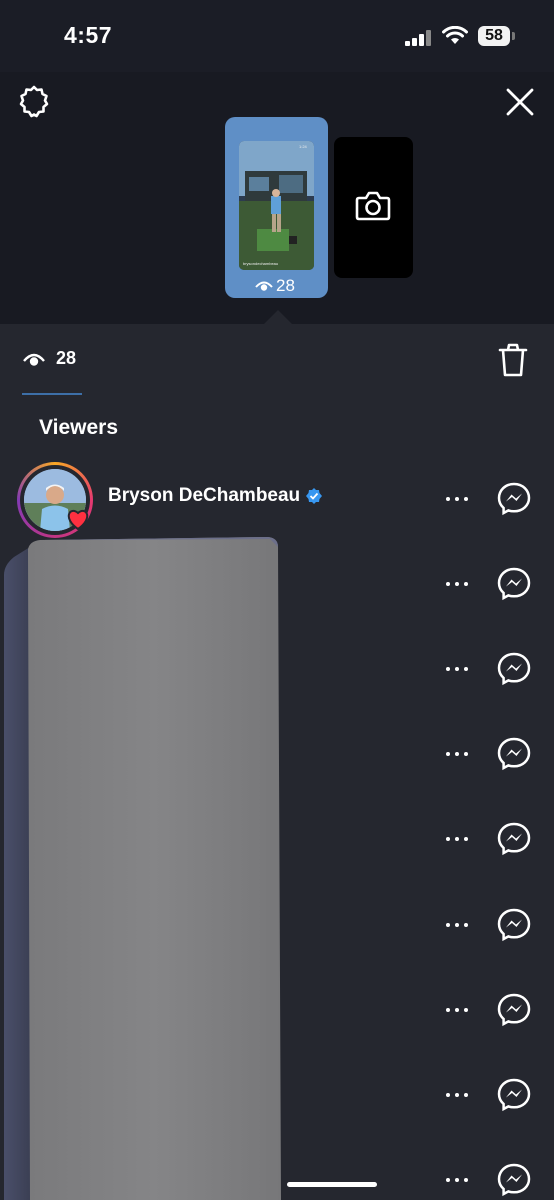 Image resolution: width=554 pixels, height=1200 pixels. What do you see at coordinates (520, 102) in the screenshot?
I see `close-icon` at bounding box center [520, 102].